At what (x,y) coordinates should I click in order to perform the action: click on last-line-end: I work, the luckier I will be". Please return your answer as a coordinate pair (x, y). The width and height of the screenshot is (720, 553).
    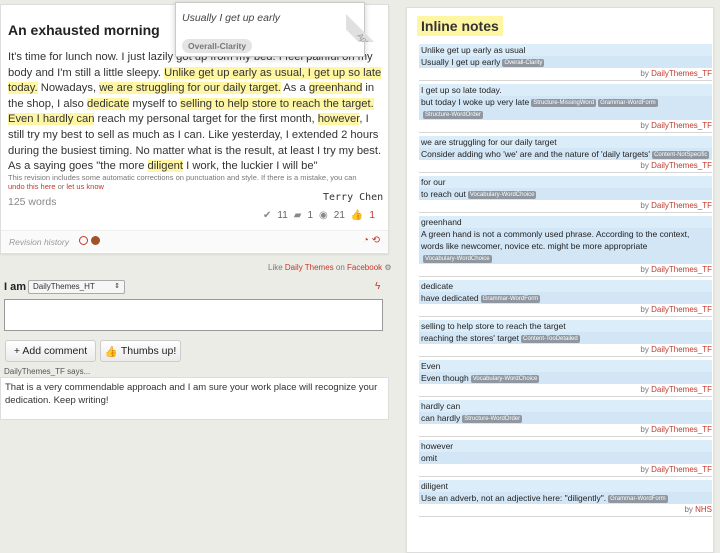
    Looking at the image, I should click on (250, 166).